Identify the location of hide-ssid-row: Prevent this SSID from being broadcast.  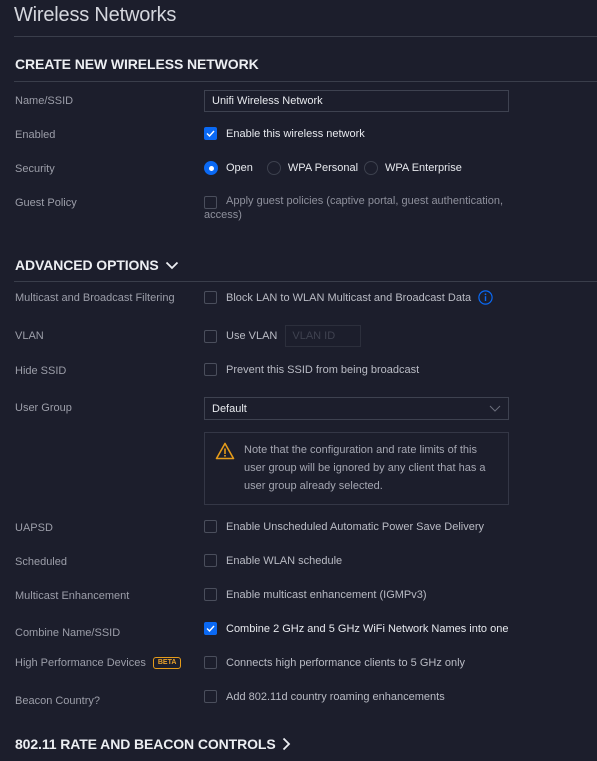
(311, 369).